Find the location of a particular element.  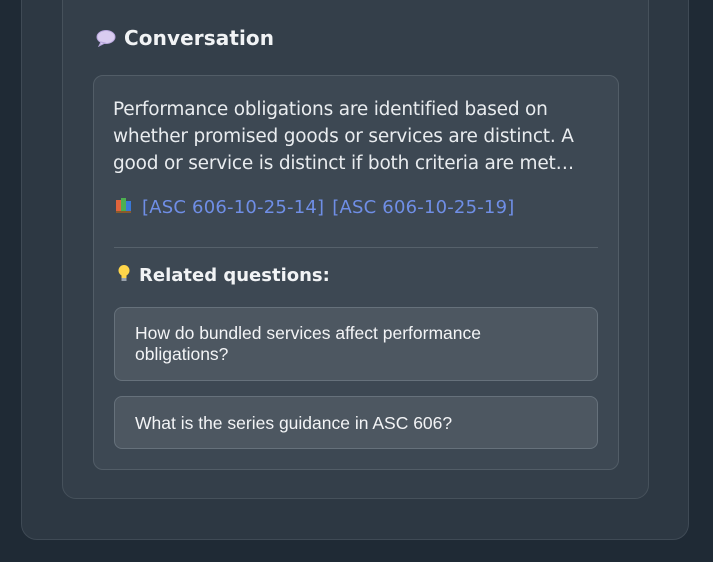

related-questions-title: Related questions: is located at coordinates (234, 275).